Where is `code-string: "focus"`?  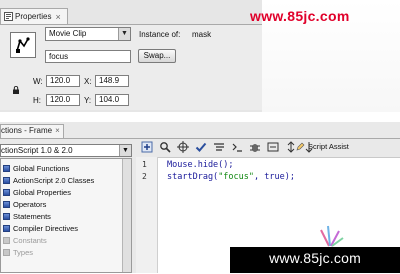 code-string: "focus" is located at coordinates (236, 177).